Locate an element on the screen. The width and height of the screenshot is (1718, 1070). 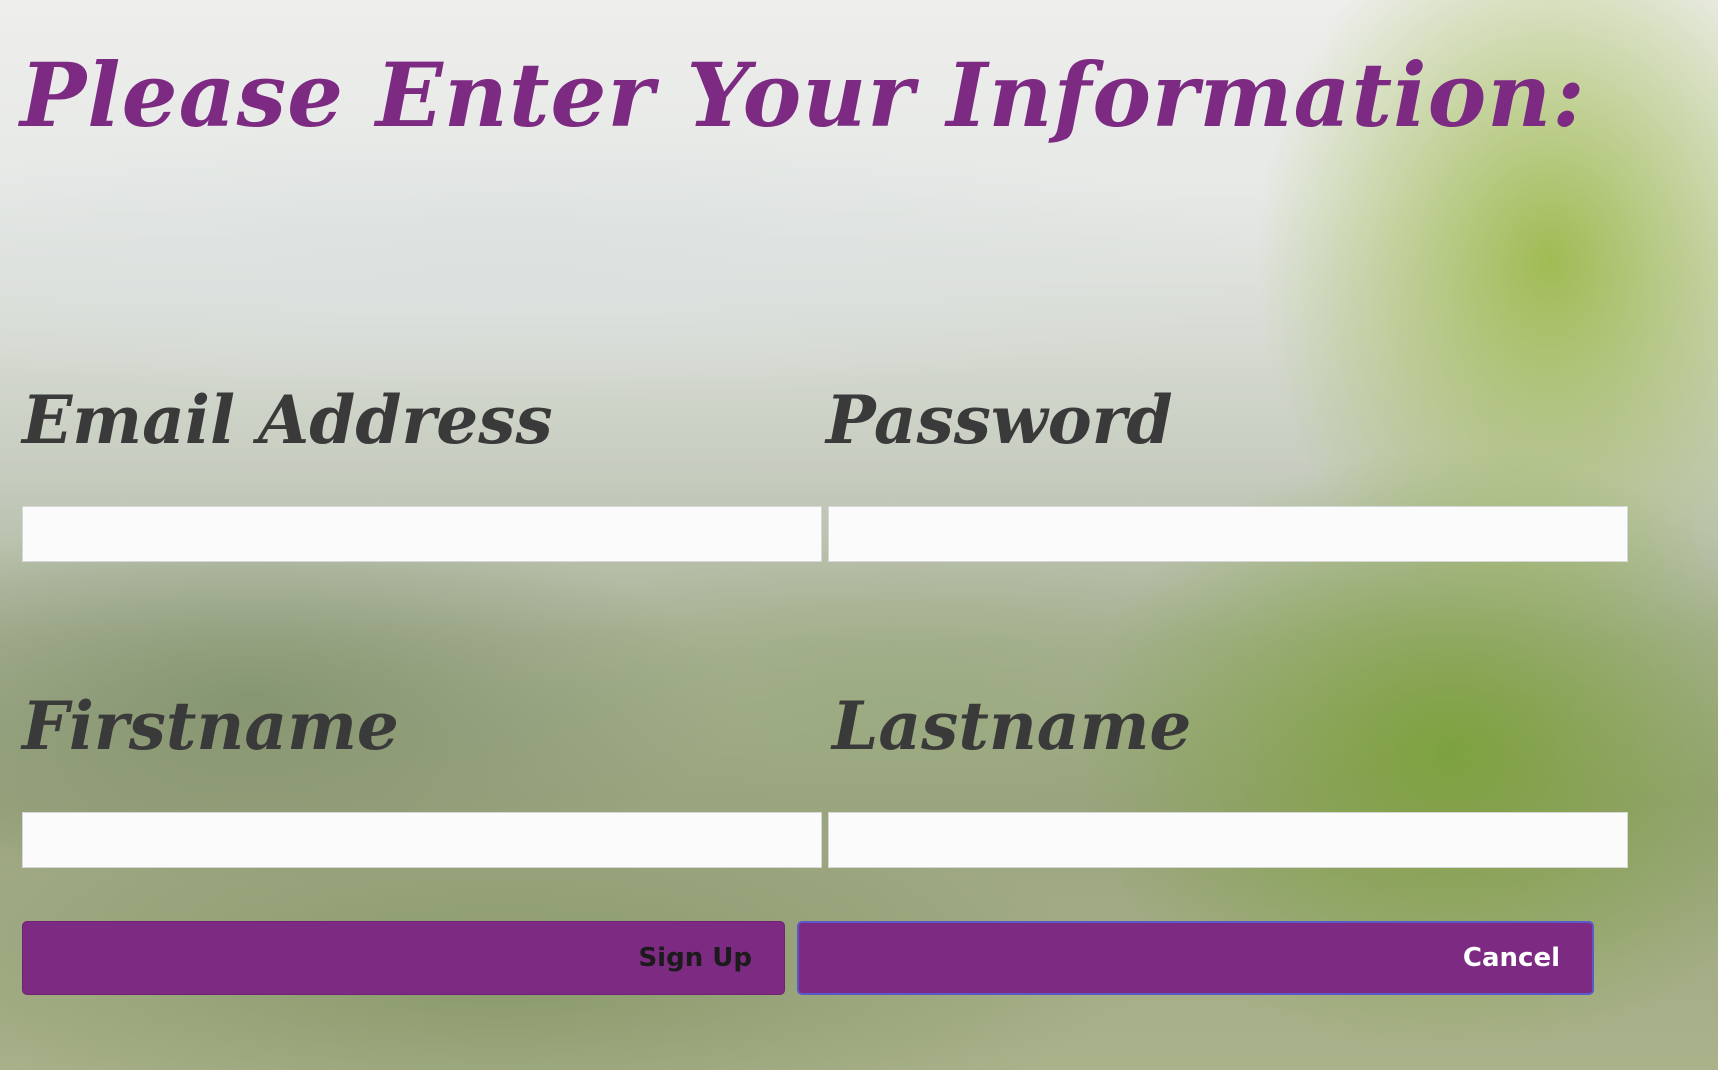
password-label: Password is located at coordinates (999, 420).